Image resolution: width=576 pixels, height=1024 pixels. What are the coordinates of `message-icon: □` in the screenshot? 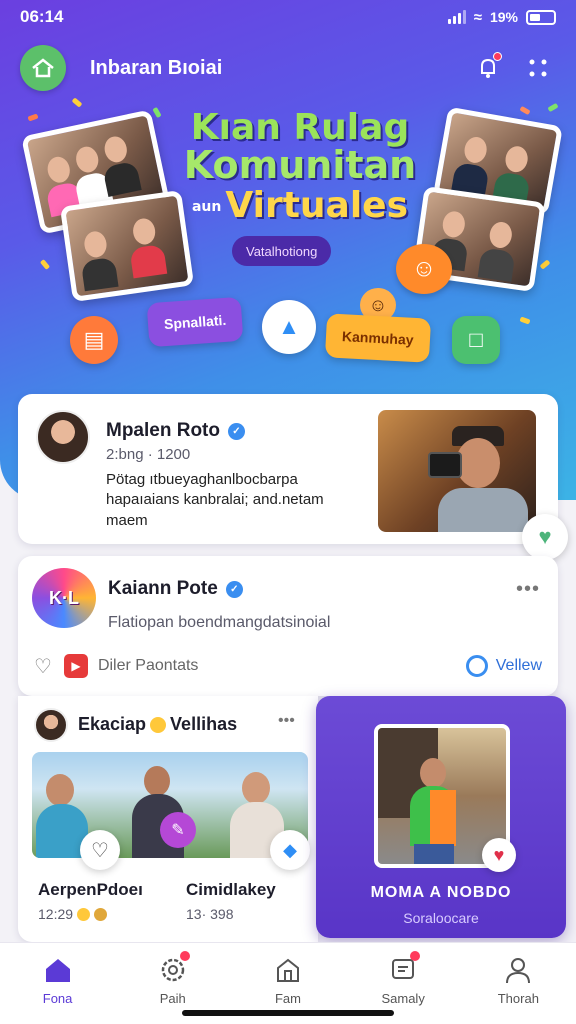 It's located at (476, 340).